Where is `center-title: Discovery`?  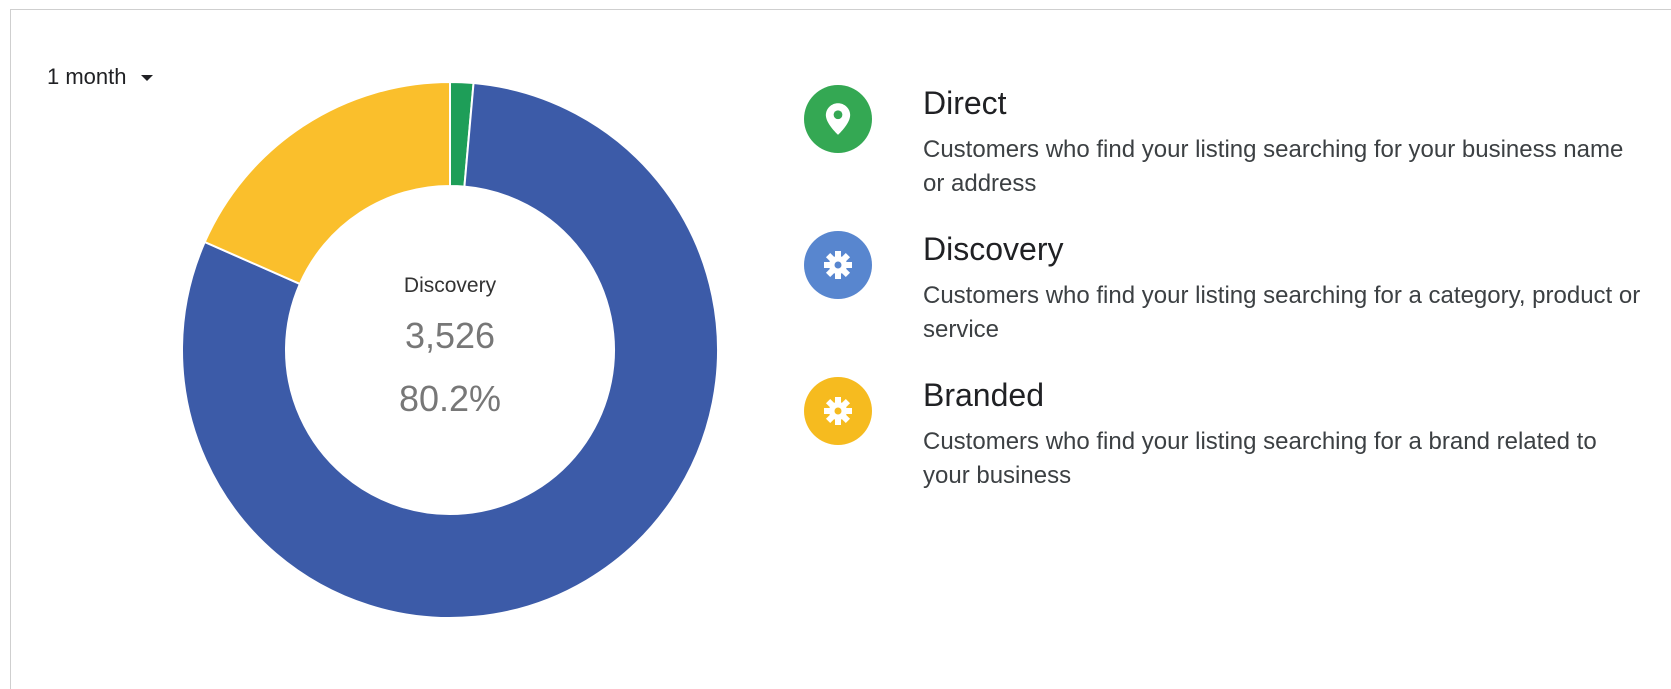 center-title: Discovery is located at coordinates (450, 285).